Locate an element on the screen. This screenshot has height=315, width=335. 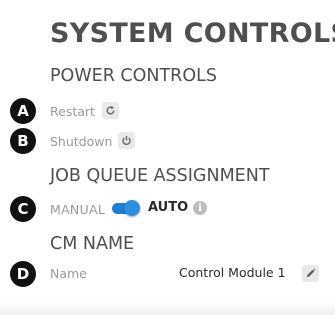
cm-name-heading: CM NAME is located at coordinates (92, 244).